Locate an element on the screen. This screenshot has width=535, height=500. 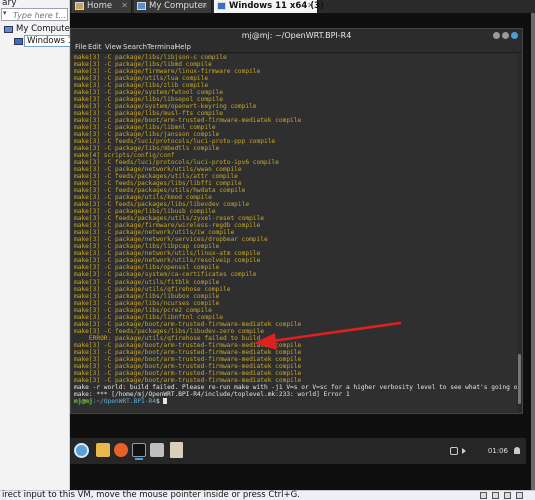
prompt-user: mj@mj is located at coordinates (83, 401).